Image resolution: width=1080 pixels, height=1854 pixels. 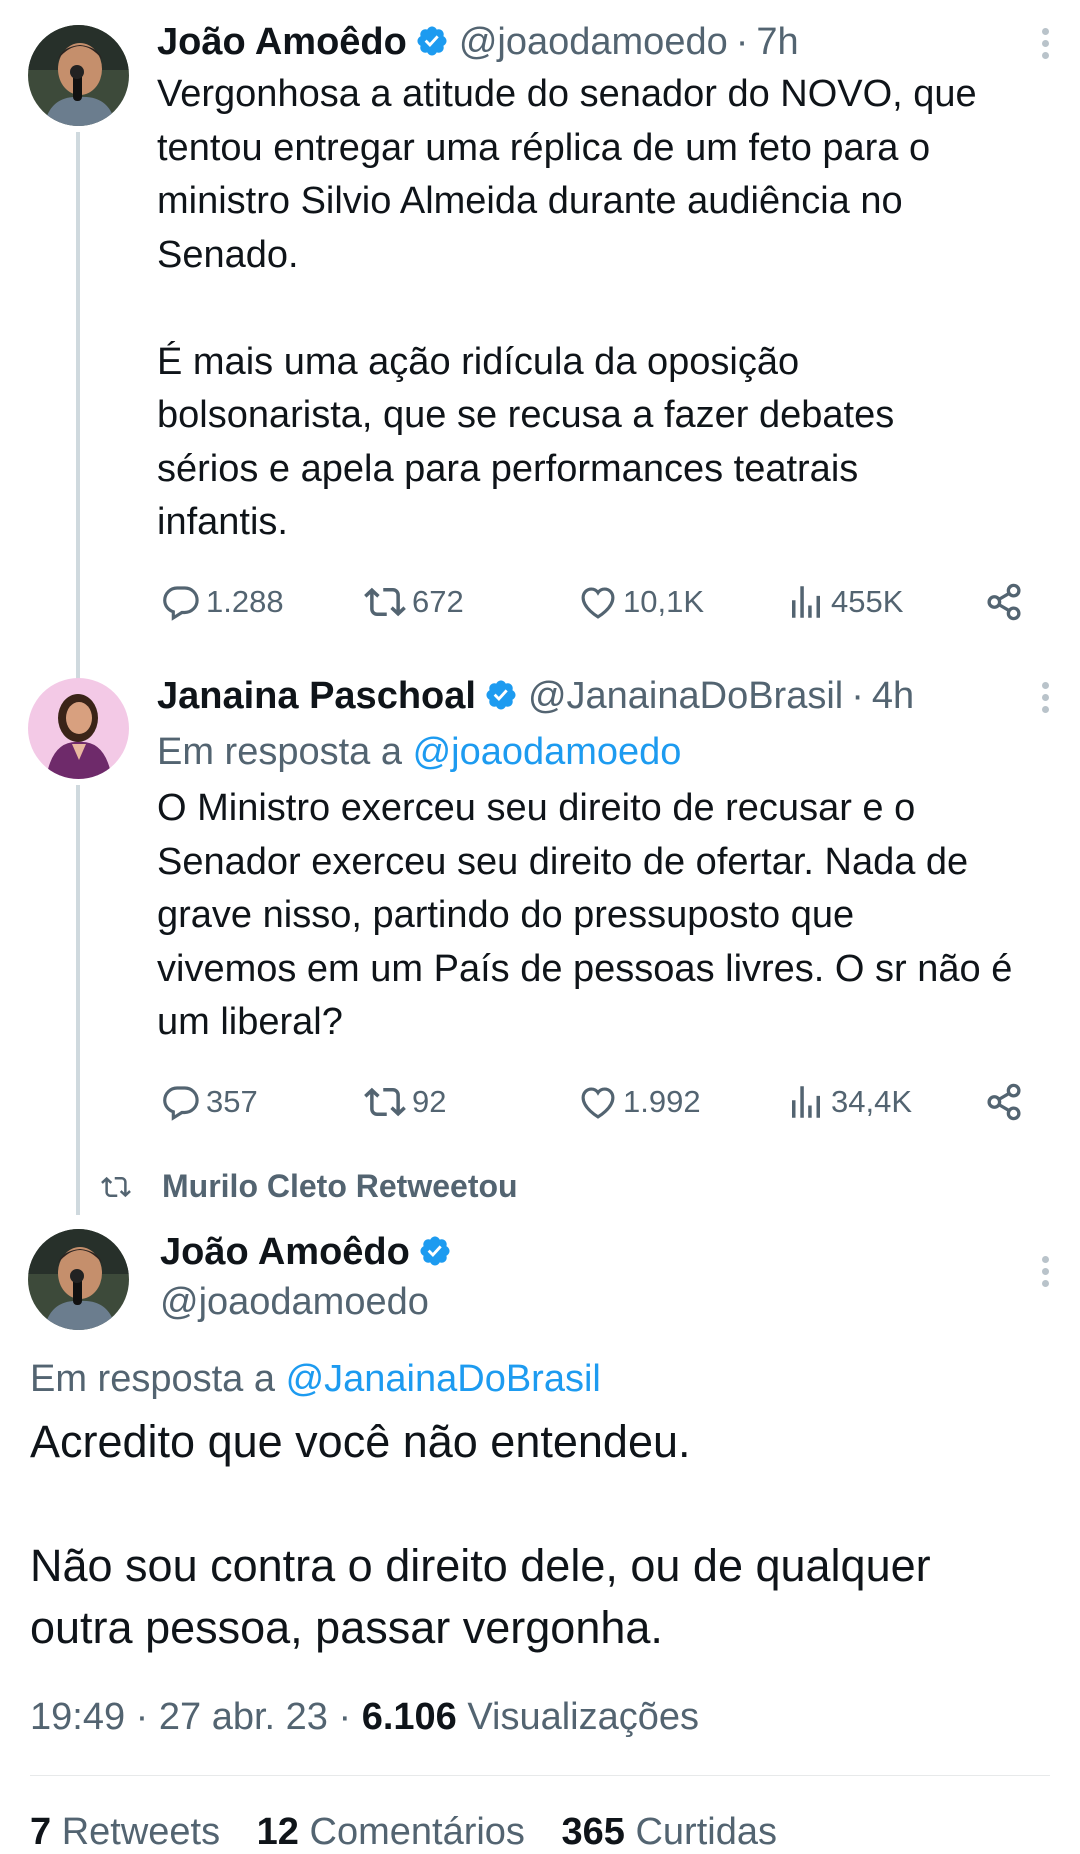 I want to click on views-count: 455K, so click(x=867, y=601).